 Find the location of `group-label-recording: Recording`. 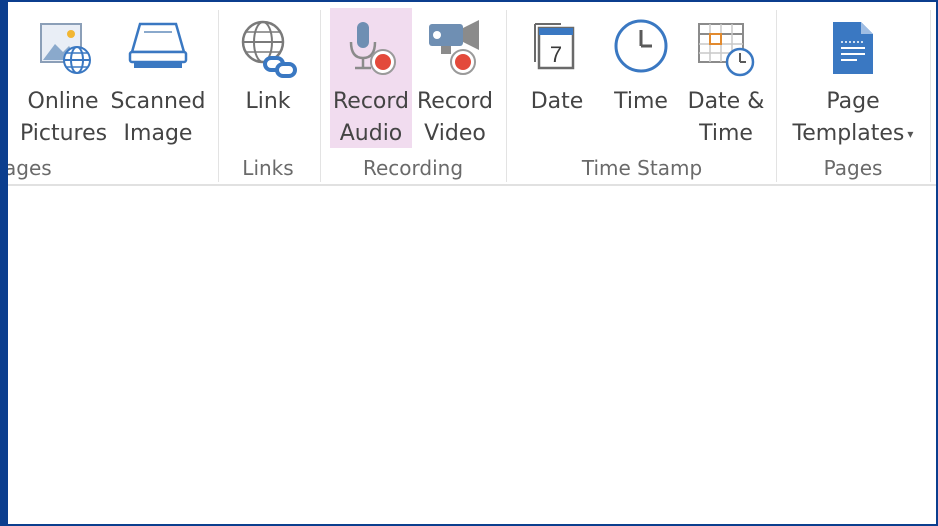

group-label-recording: Recording is located at coordinates (413, 168).